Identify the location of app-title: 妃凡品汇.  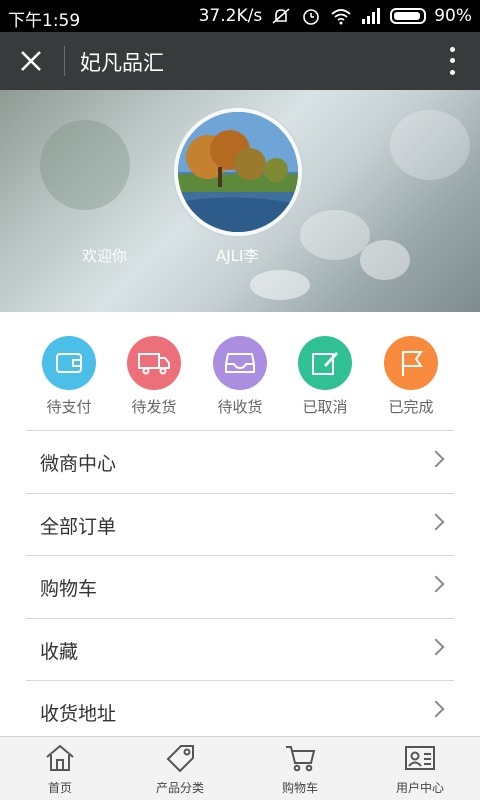
(122, 63).